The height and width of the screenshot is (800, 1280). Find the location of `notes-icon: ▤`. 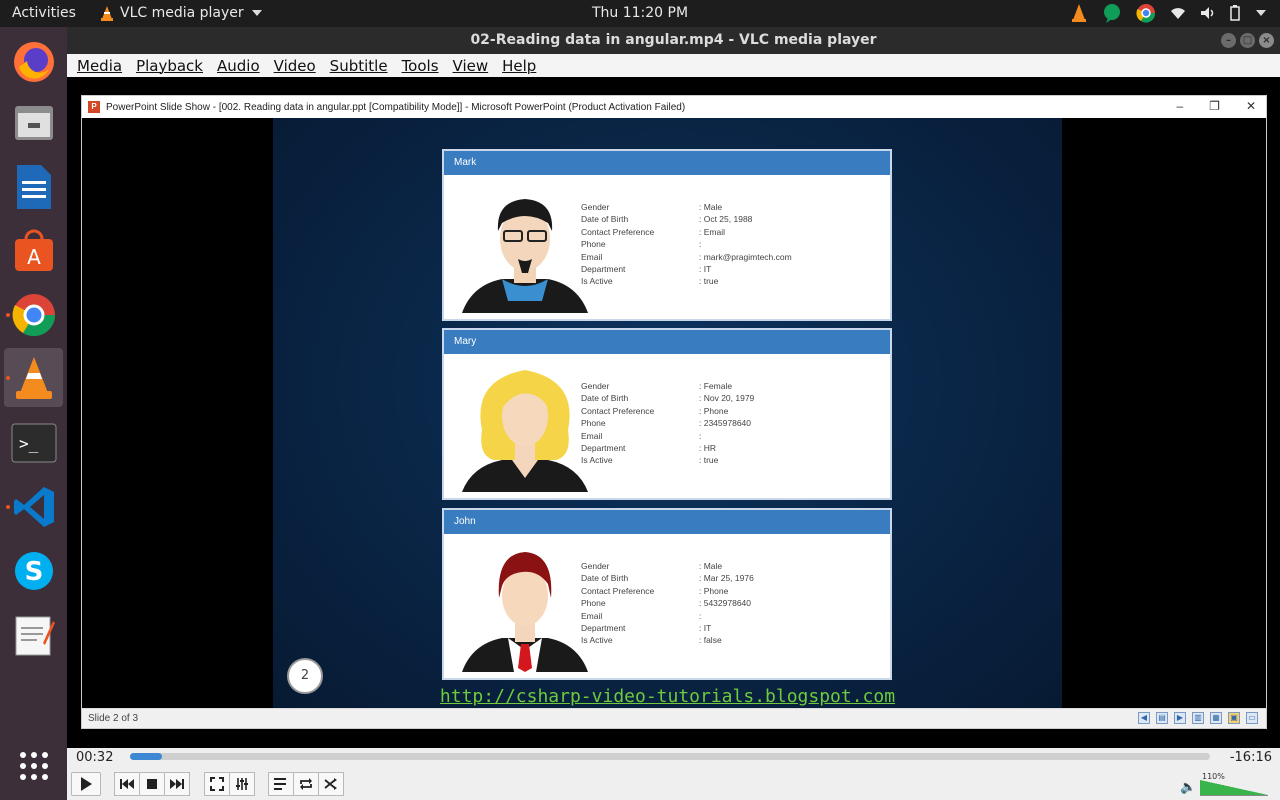

notes-icon: ▤ is located at coordinates (1162, 718).